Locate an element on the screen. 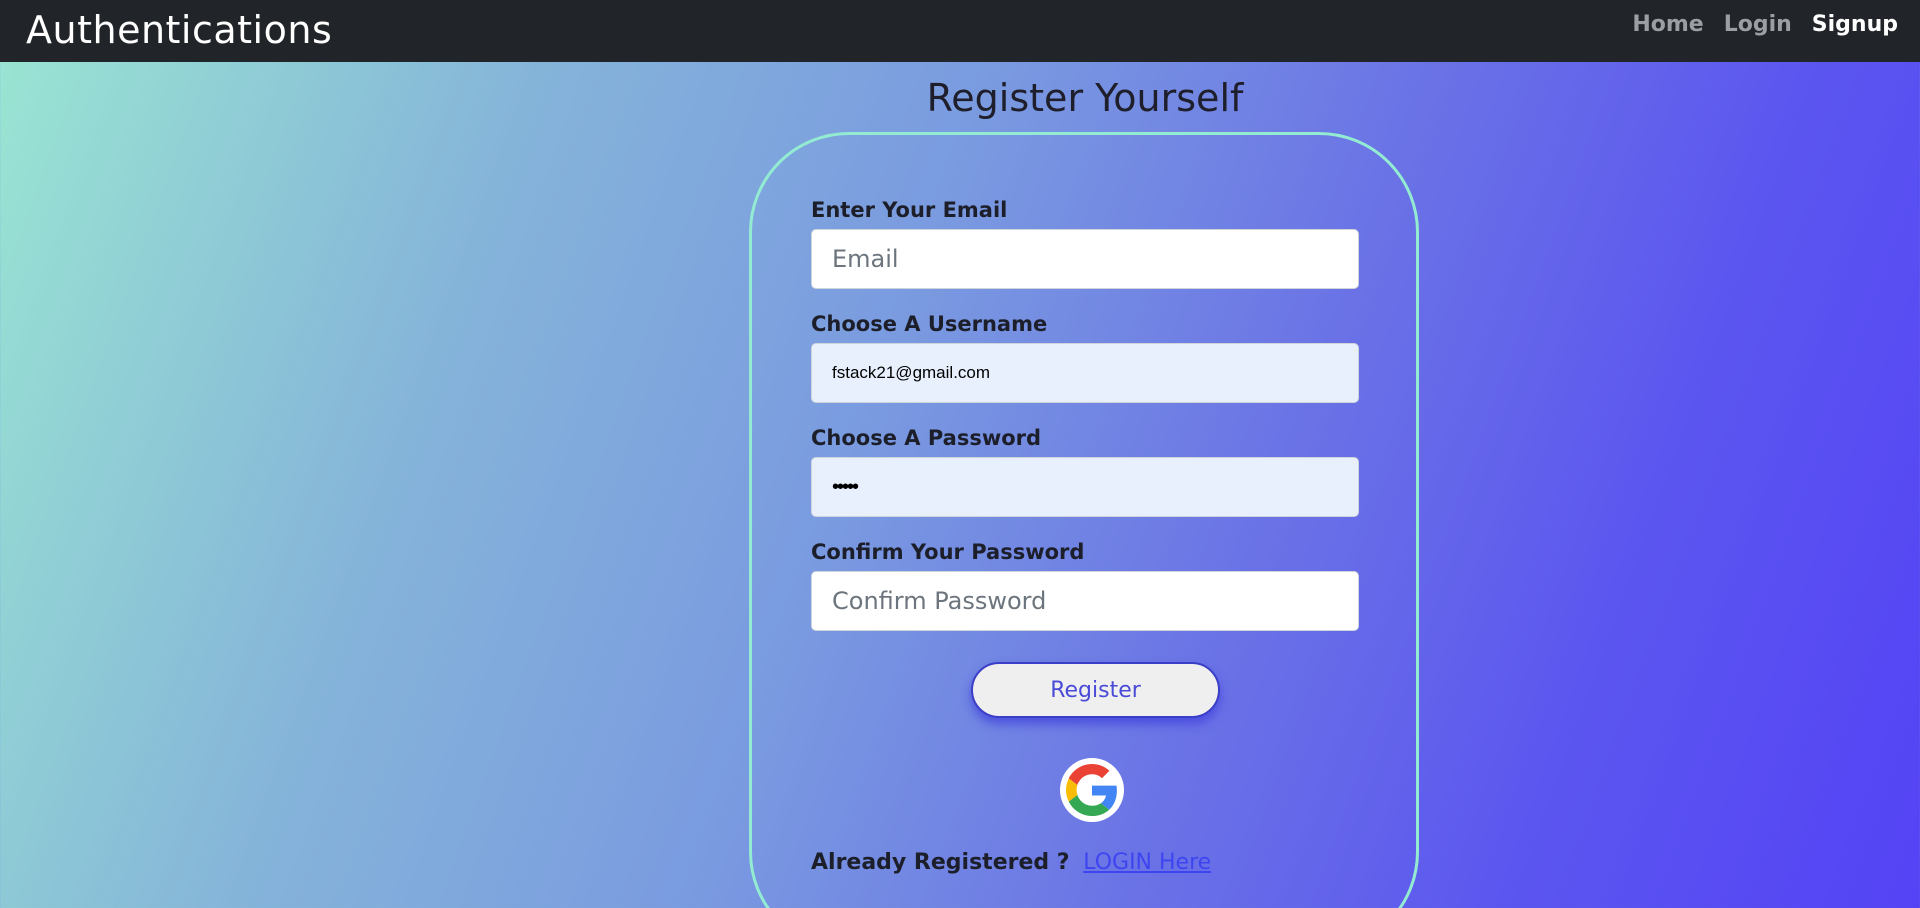  password-label: Choose A Password is located at coordinates (926, 438).